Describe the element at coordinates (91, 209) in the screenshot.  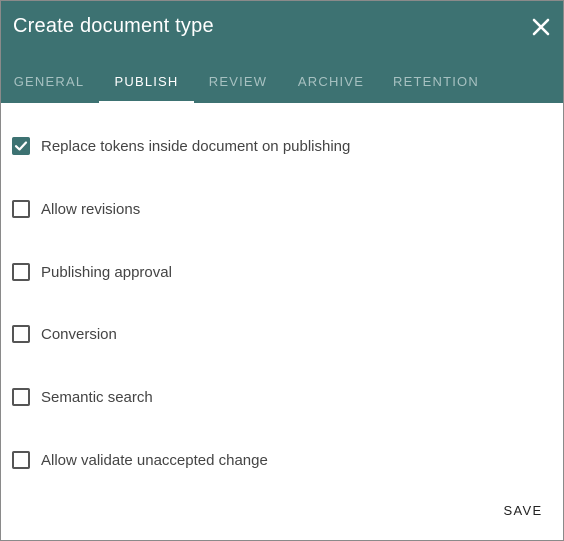
I see `option-label: Allow revisions` at that location.